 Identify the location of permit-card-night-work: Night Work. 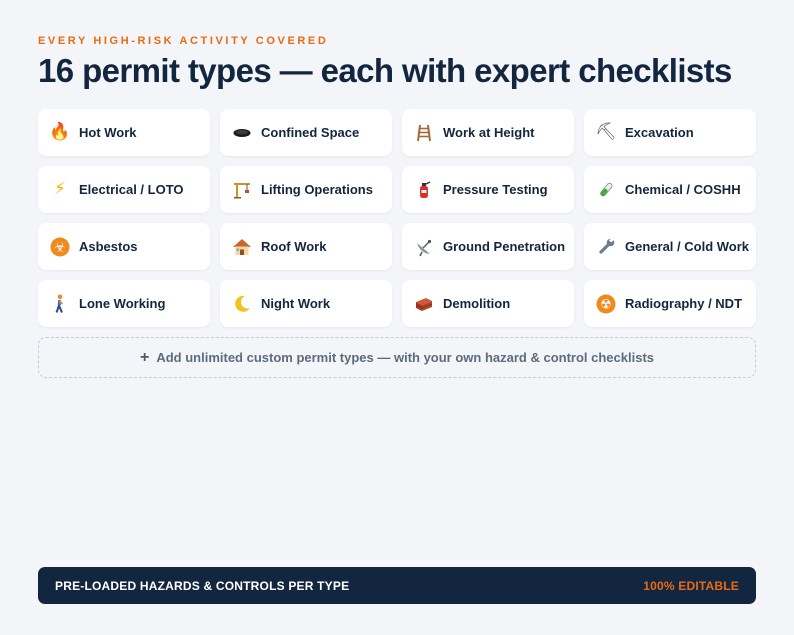
(306, 303).